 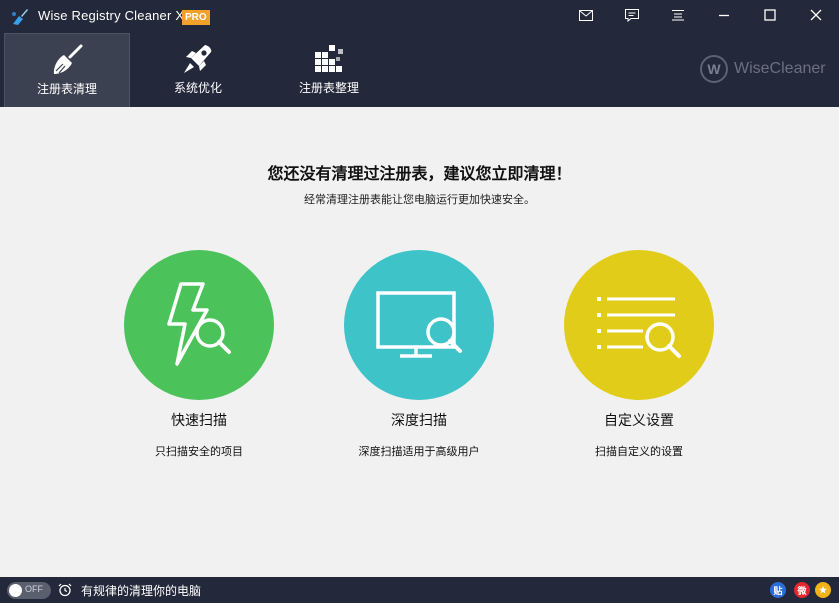 What do you see at coordinates (823, 590) in the screenshot?
I see `star-icon: ★` at bounding box center [823, 590].